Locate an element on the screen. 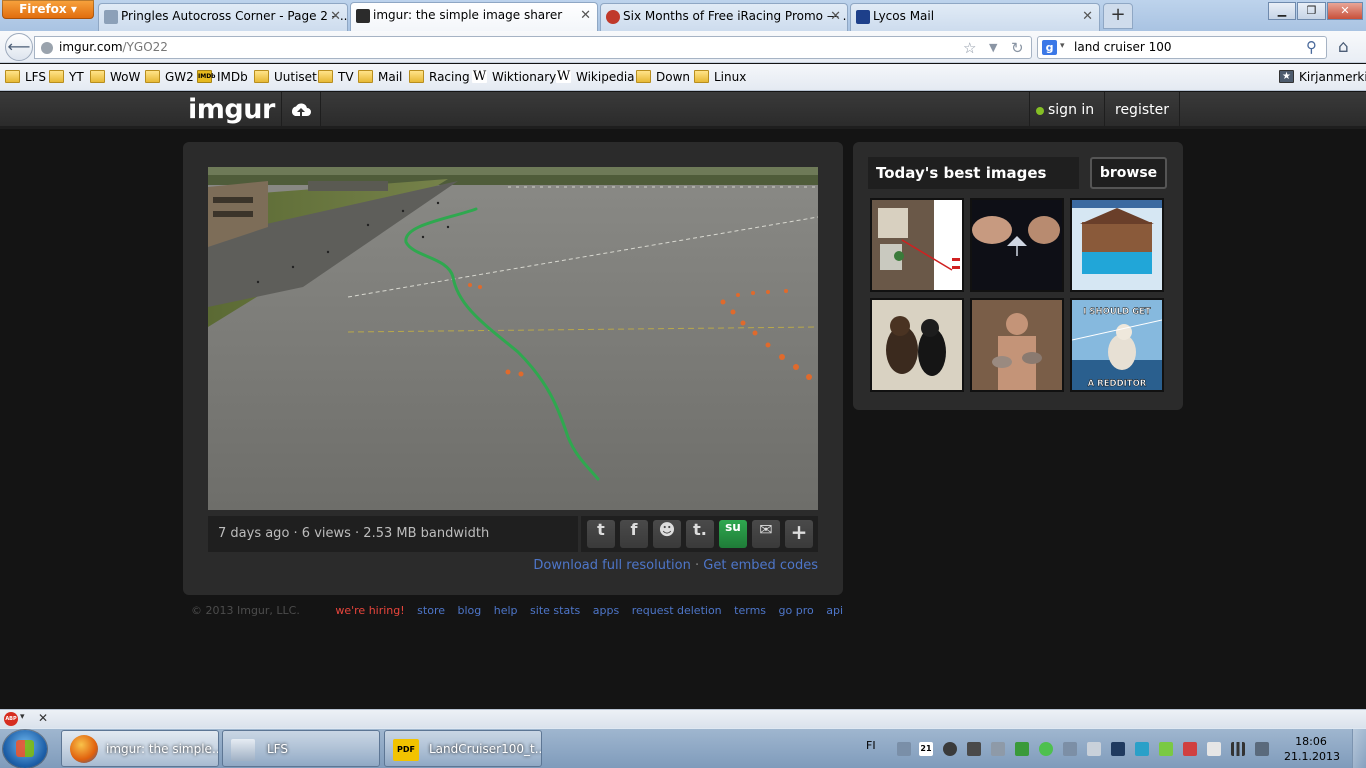 The height and width of the screenshot is (768, 1366). calendar-tray-icon: 21 is located at coordinates (926, 749).